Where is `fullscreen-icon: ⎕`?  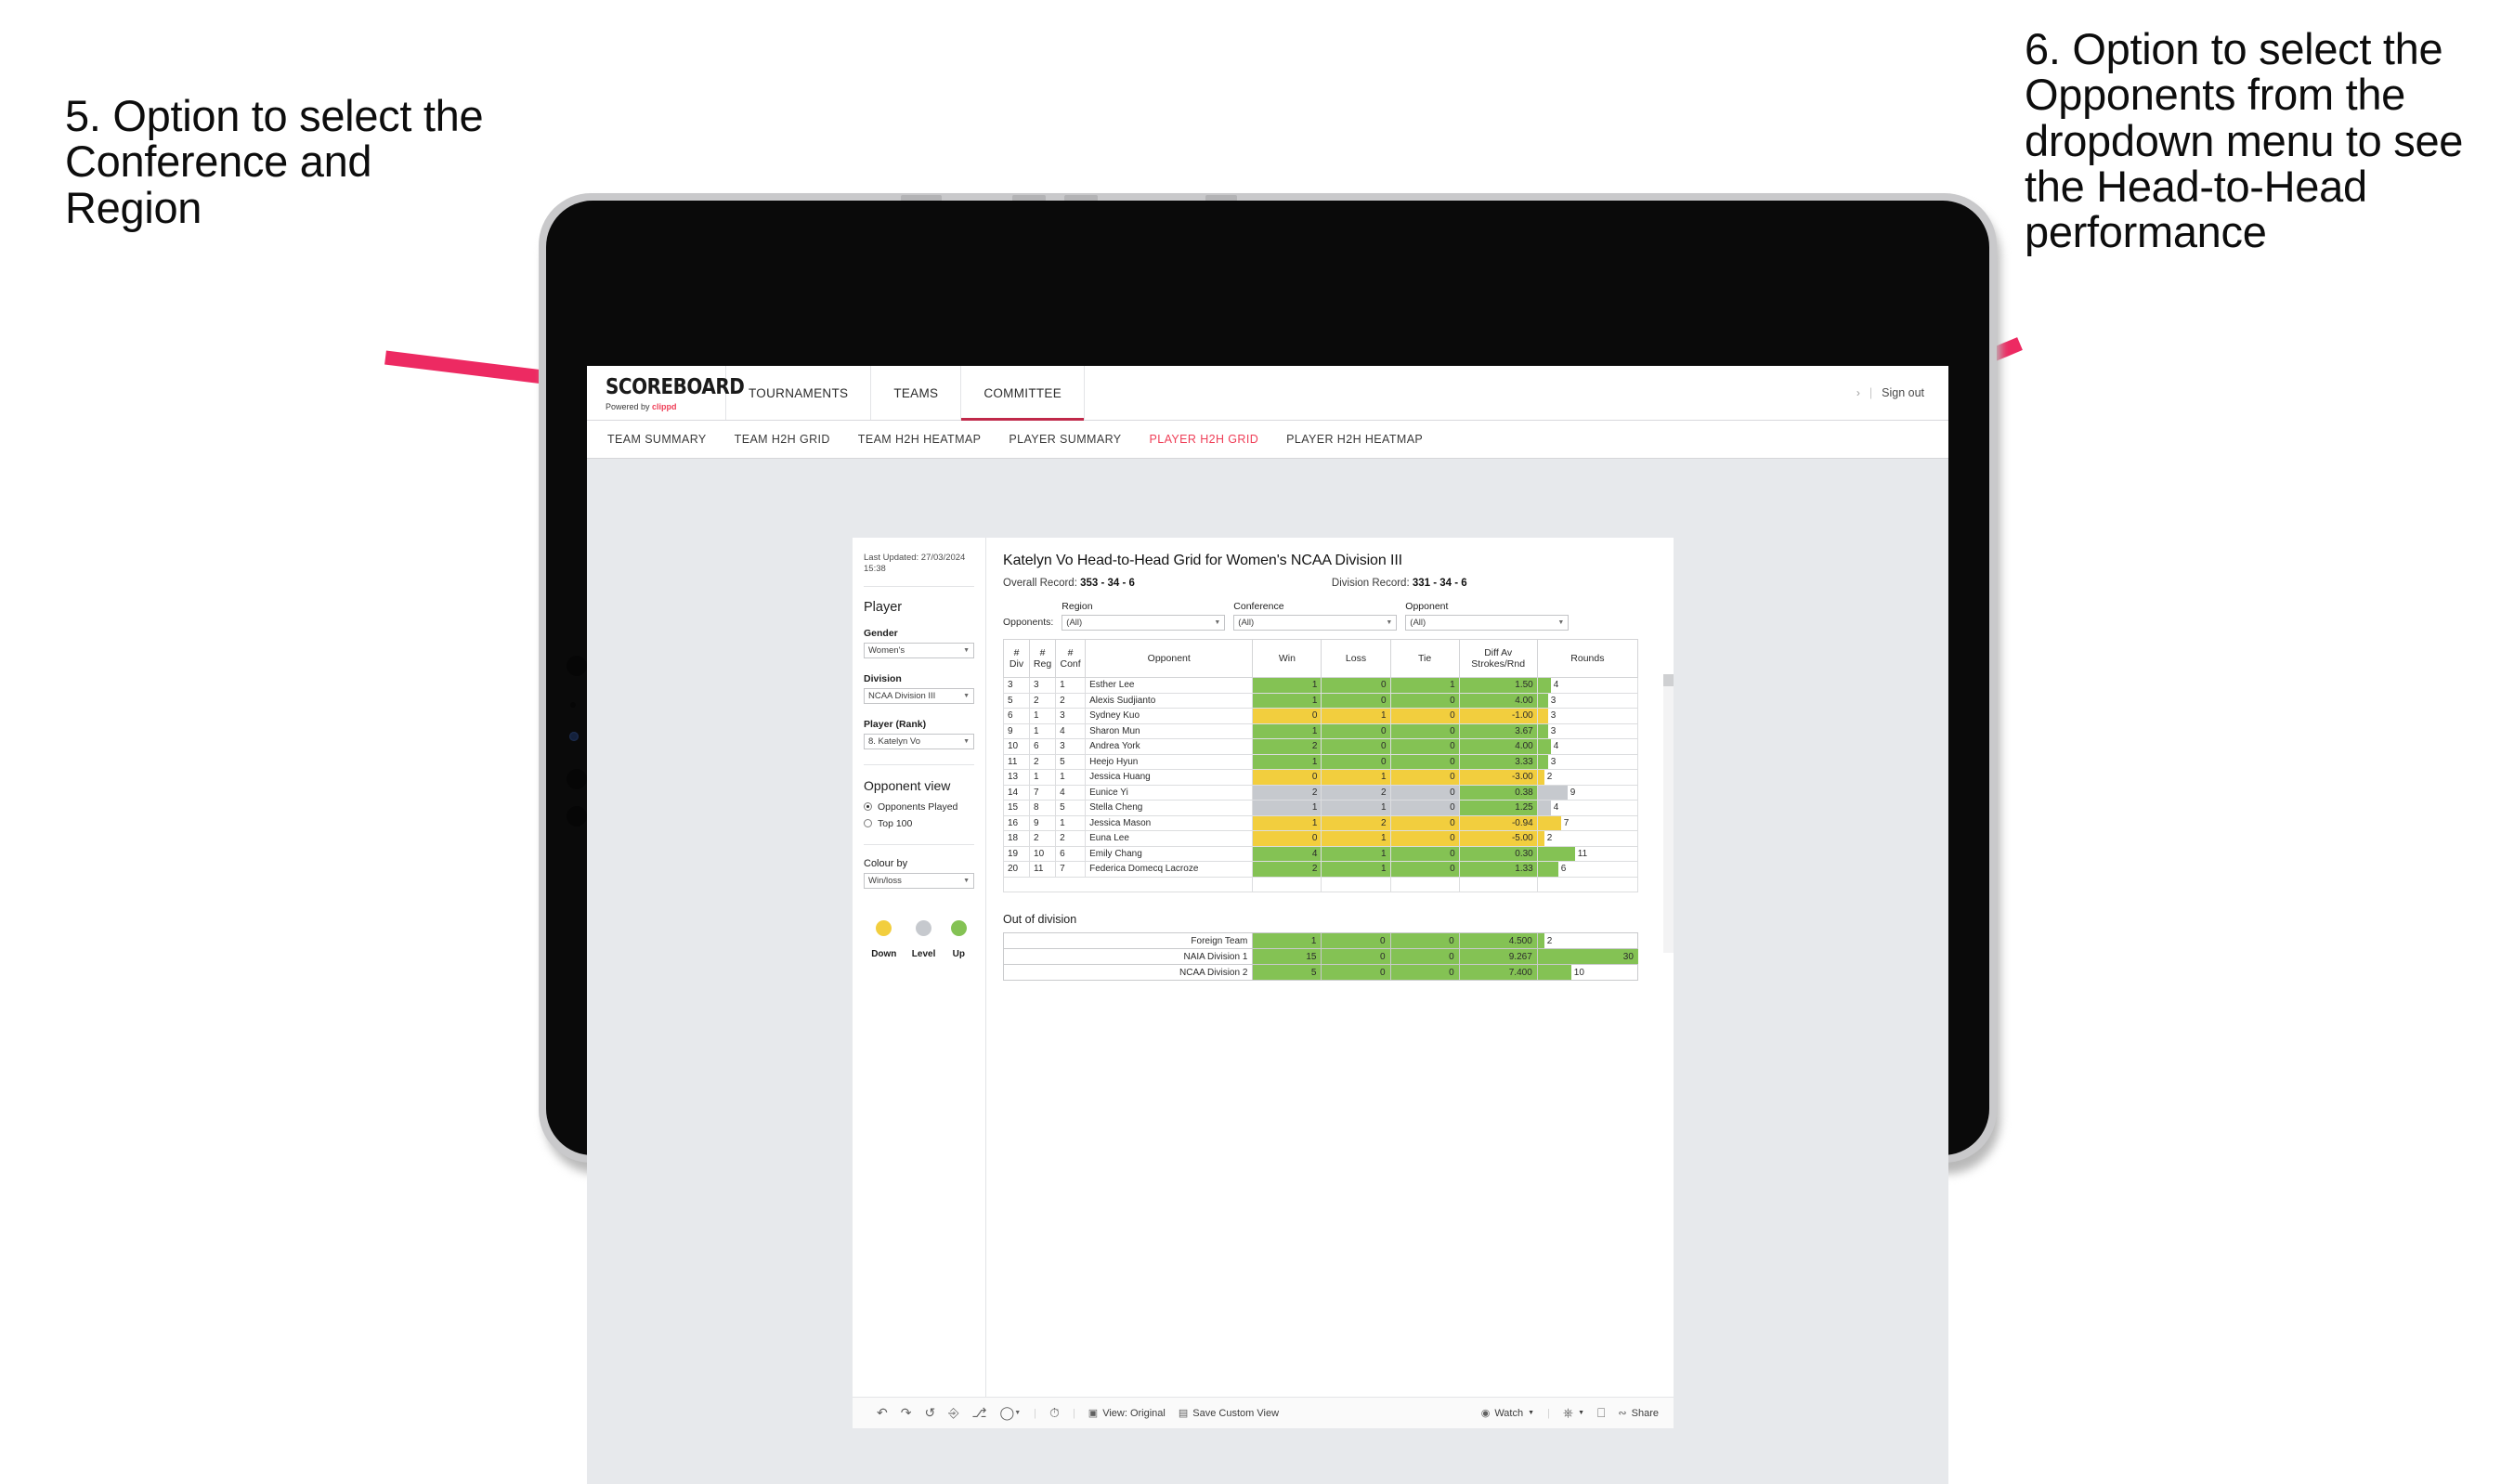 fullscreen-icon: ⎕ is located at coordinates (1601, 1413).